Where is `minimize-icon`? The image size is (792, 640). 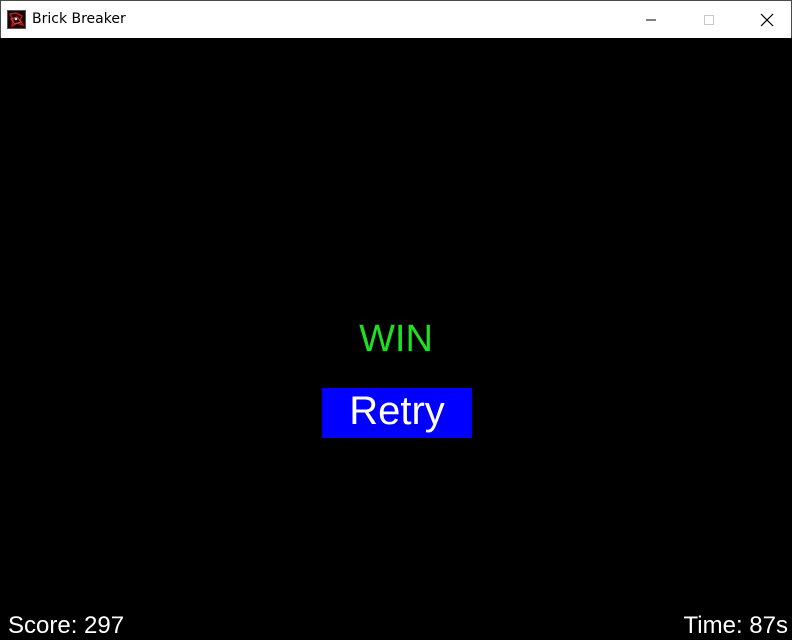 minimize-icon is located at coordinates (651, 19).